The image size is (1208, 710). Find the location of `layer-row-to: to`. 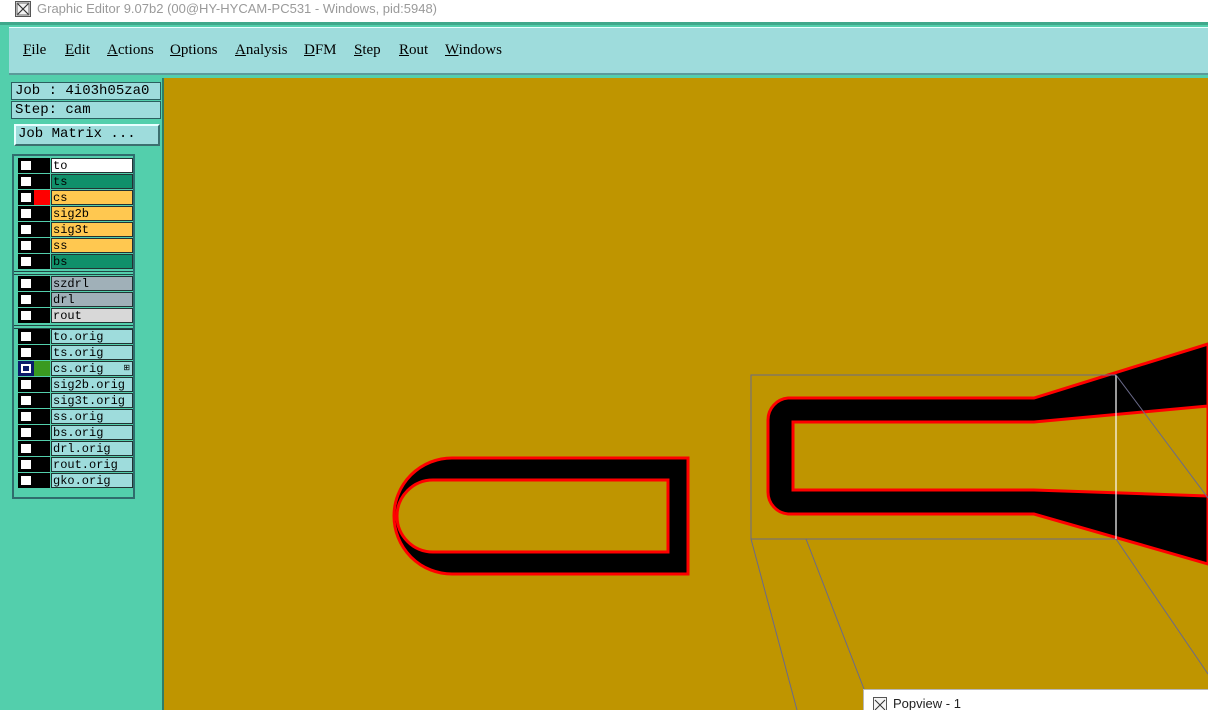

layer-row-to: to is located at coordinates (75, 165).